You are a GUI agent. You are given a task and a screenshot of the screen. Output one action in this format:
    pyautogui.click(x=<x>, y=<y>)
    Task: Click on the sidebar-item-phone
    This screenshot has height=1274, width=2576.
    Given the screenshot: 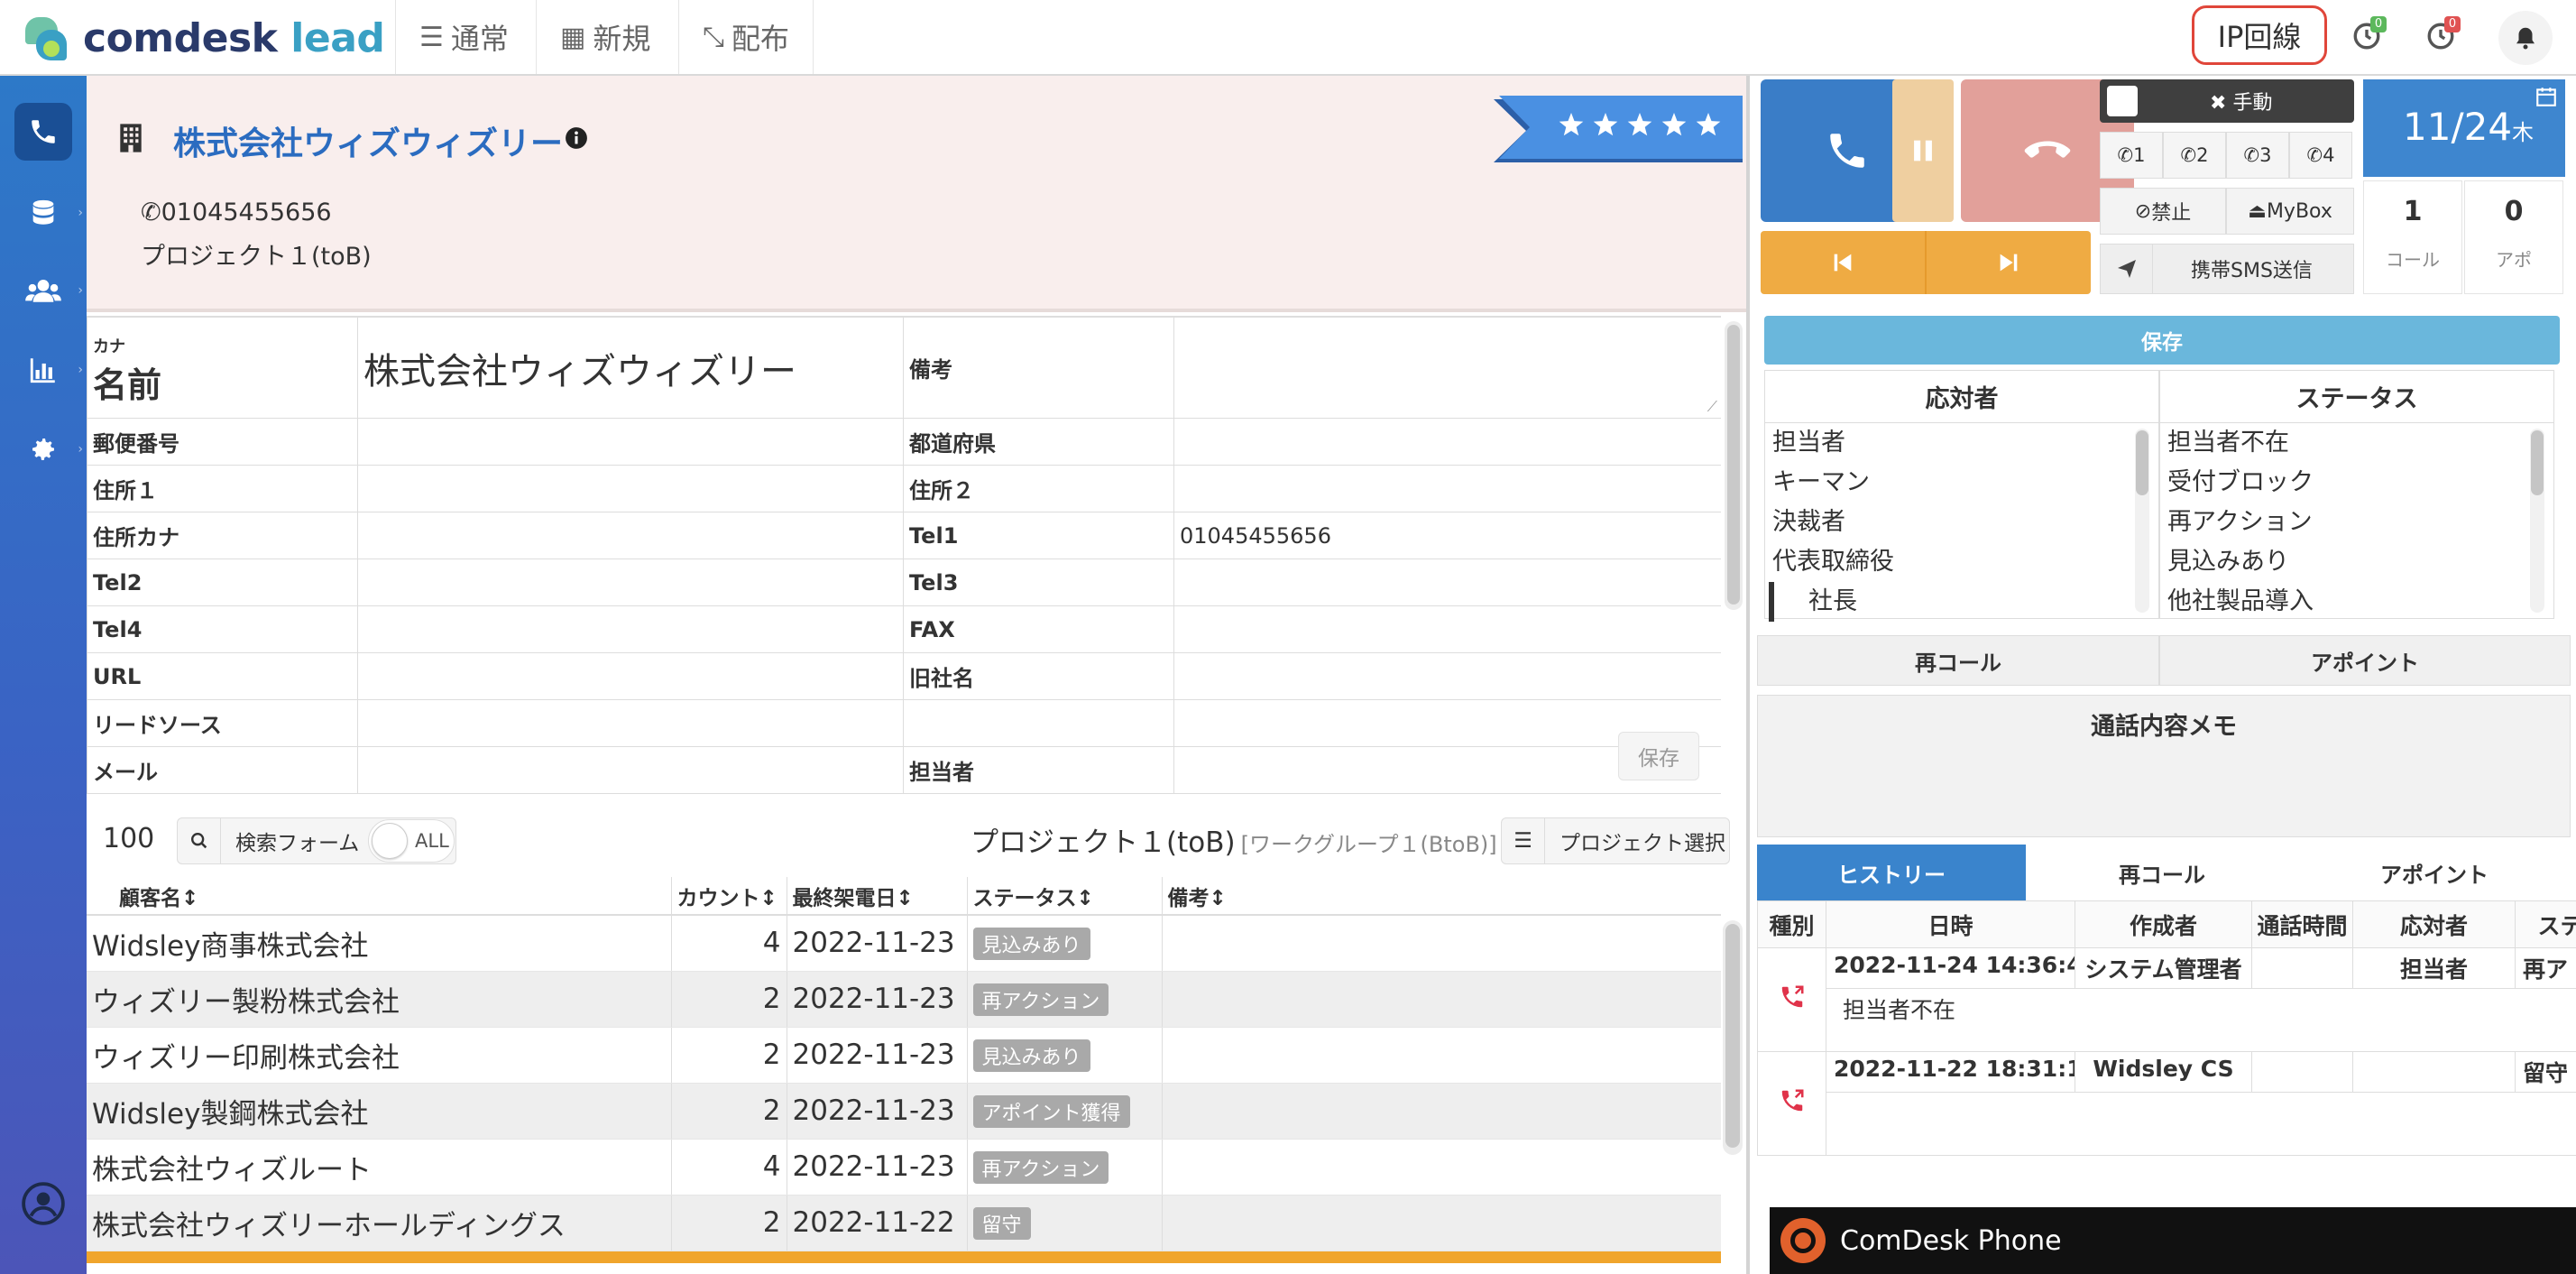 What is the action you would take?
    pyautogui.click(x=43, y=132)
    